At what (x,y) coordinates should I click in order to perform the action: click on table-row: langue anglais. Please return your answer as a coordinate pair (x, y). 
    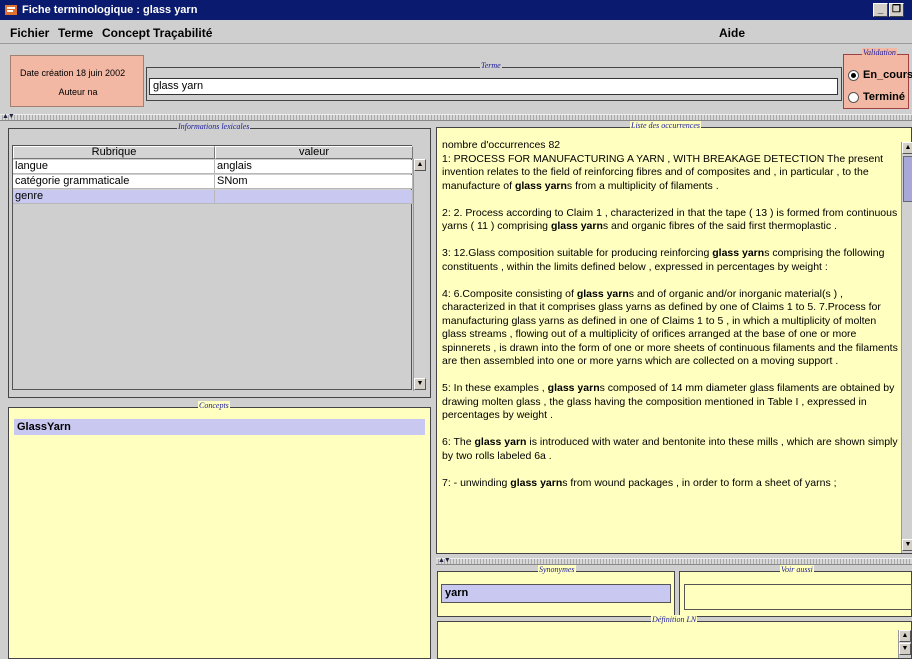
    Looking at the image, I should click on (213, 167).